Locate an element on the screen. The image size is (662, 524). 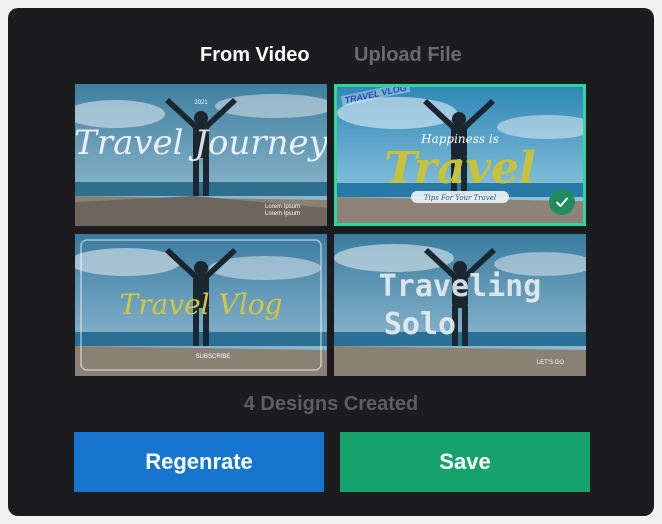
thumbnail-scene-image: Travel Vlog SUBSCRIBE is located at coordinates (201, 305).